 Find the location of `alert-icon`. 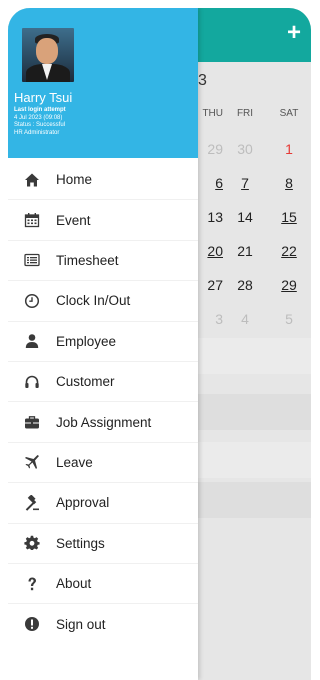

alert-icon is located at coordinates (32, 624).